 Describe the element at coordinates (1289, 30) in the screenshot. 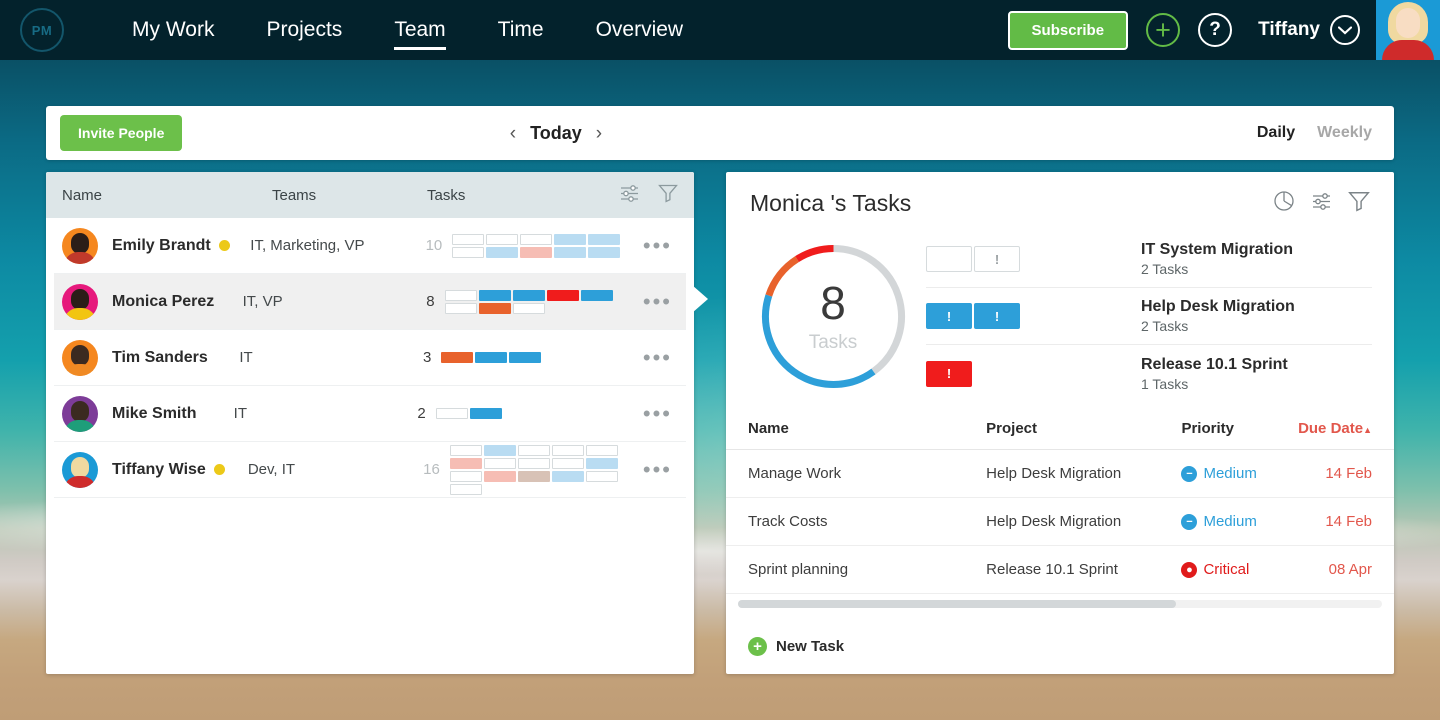

I see `user-name-label: Tiffany` at that location.